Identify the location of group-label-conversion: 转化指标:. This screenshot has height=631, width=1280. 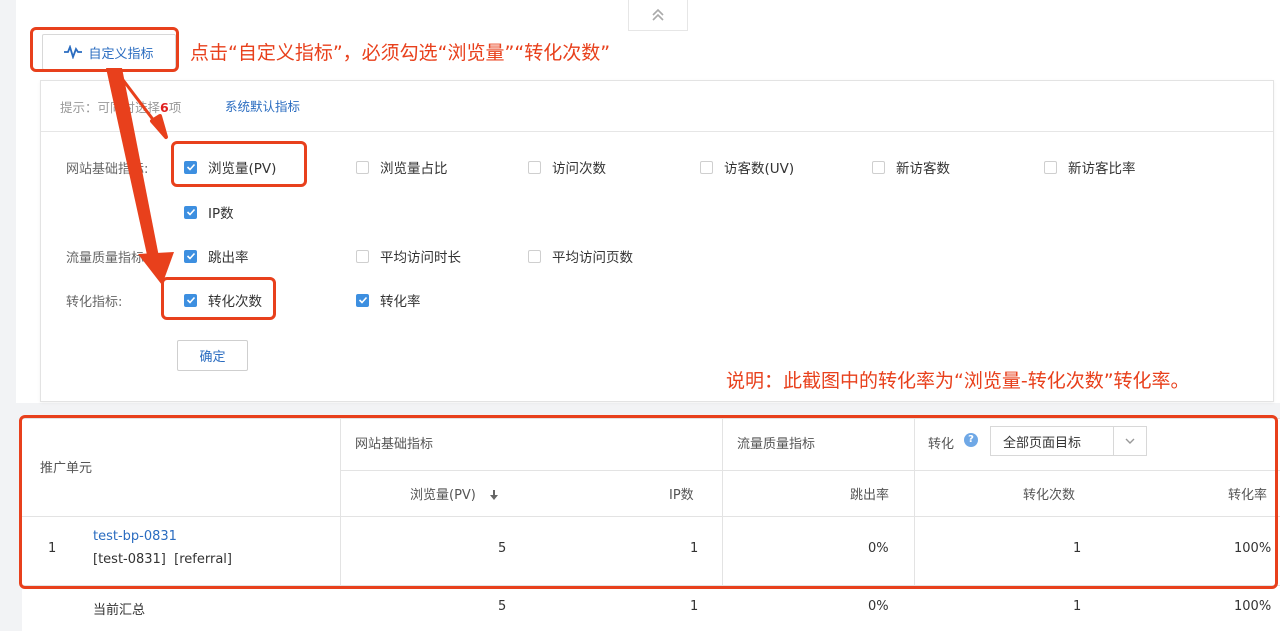
(94, 302).